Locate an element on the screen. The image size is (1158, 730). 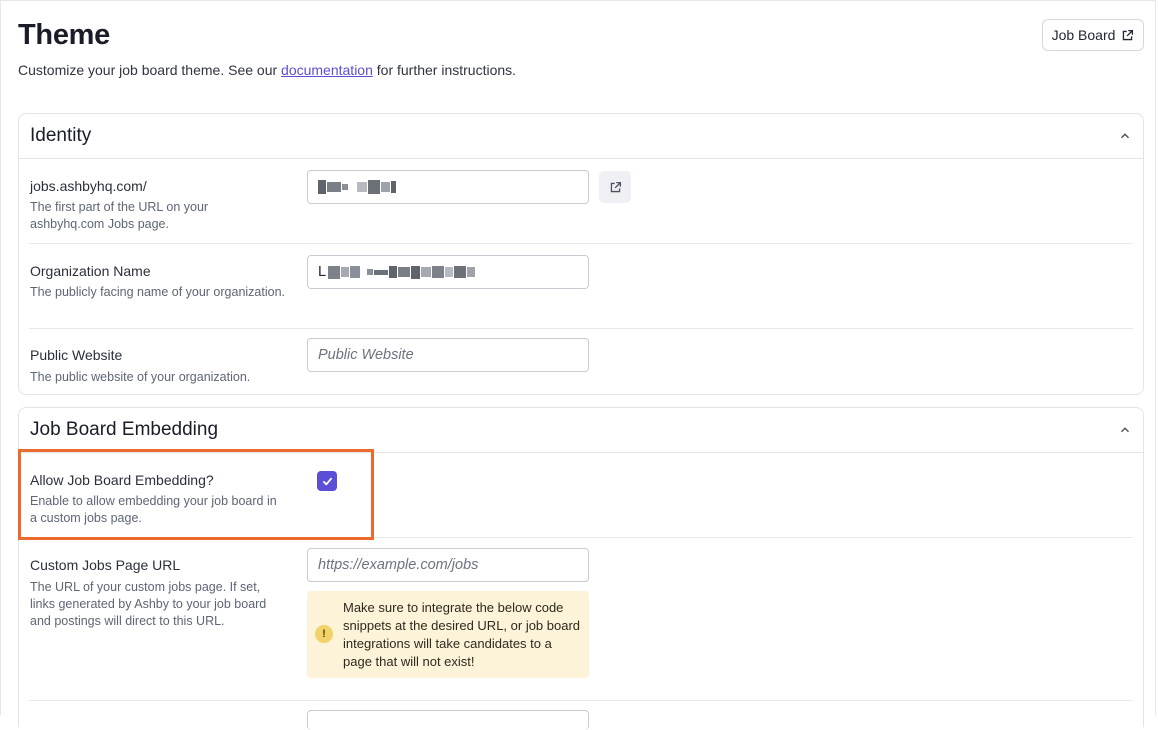
custom-url-input: https://example.com/jobs is located at coordinates (448, 565).